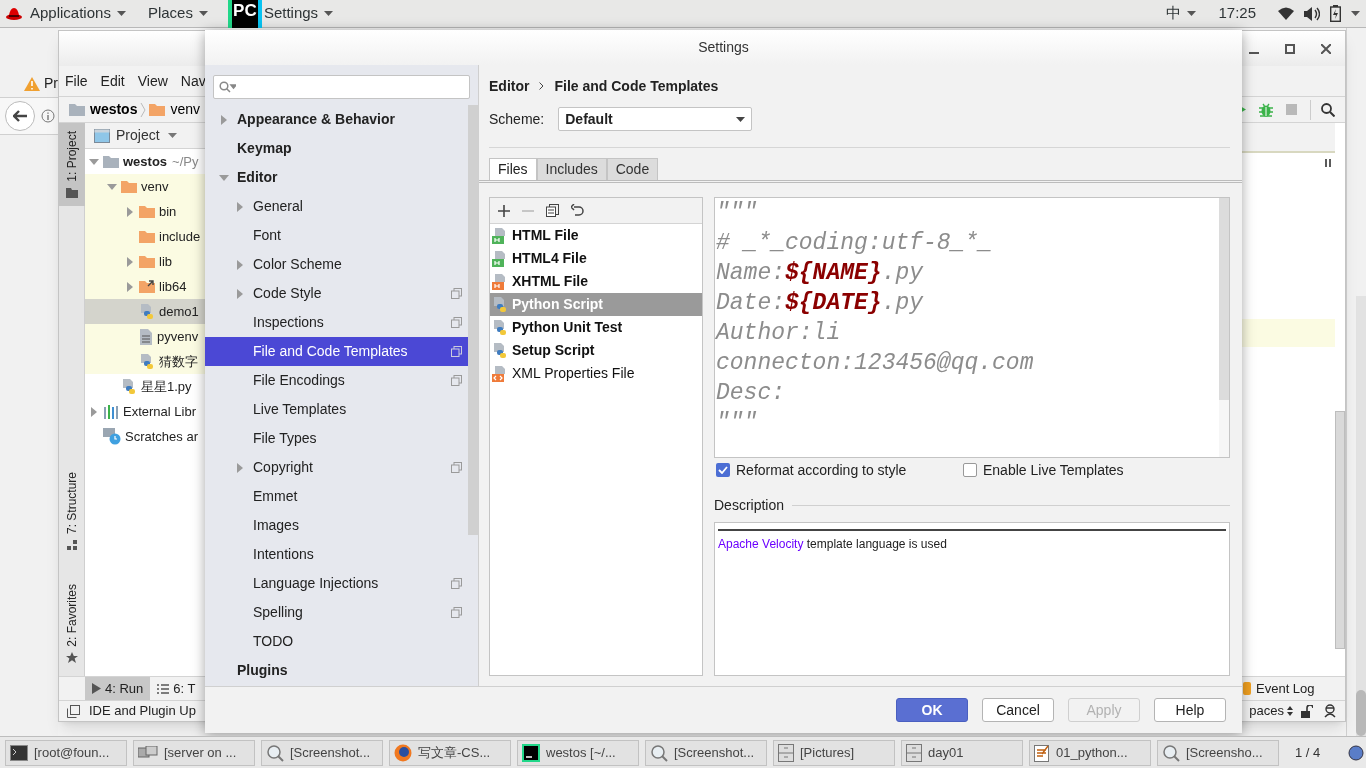 Image resolution: width=1366 pixels, height=768 pixels. Describe the element at coordinates (336, 264) in the screenshot. I see `settings-nav-item: Color Scheme` at that location.